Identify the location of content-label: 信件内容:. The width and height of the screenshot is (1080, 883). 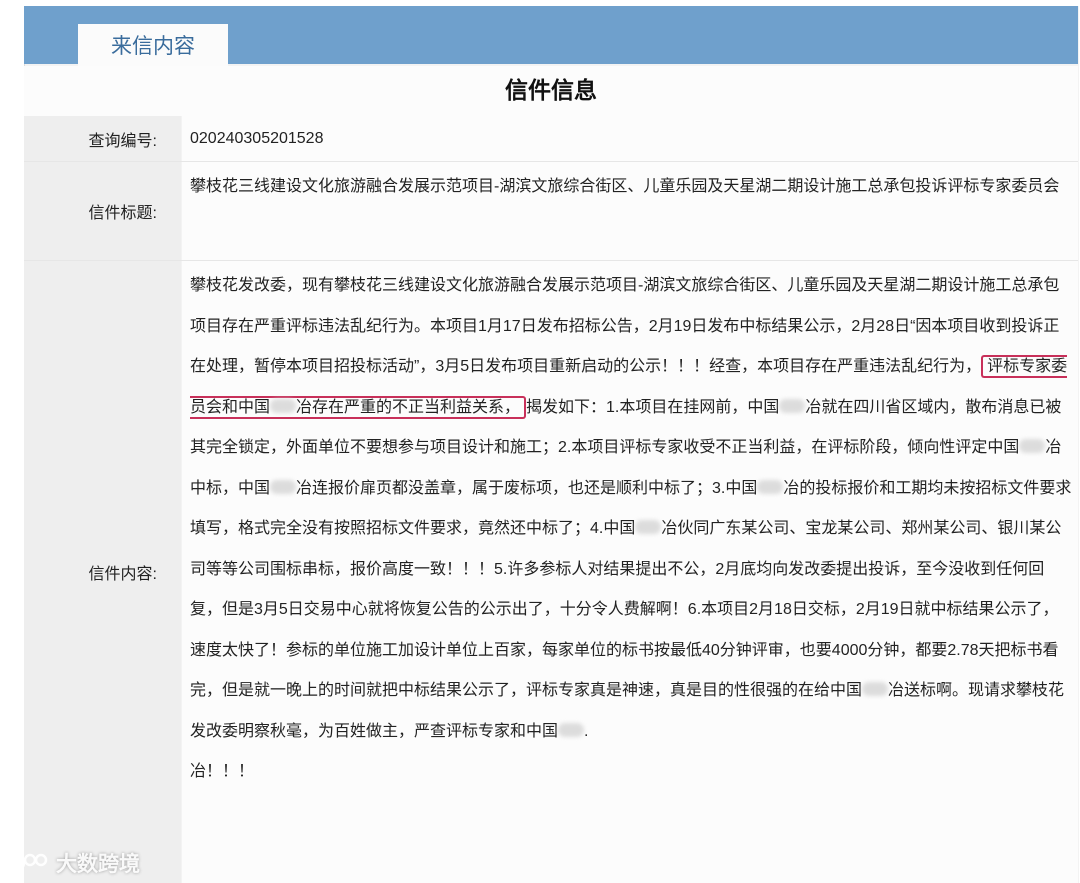
(102, 572).